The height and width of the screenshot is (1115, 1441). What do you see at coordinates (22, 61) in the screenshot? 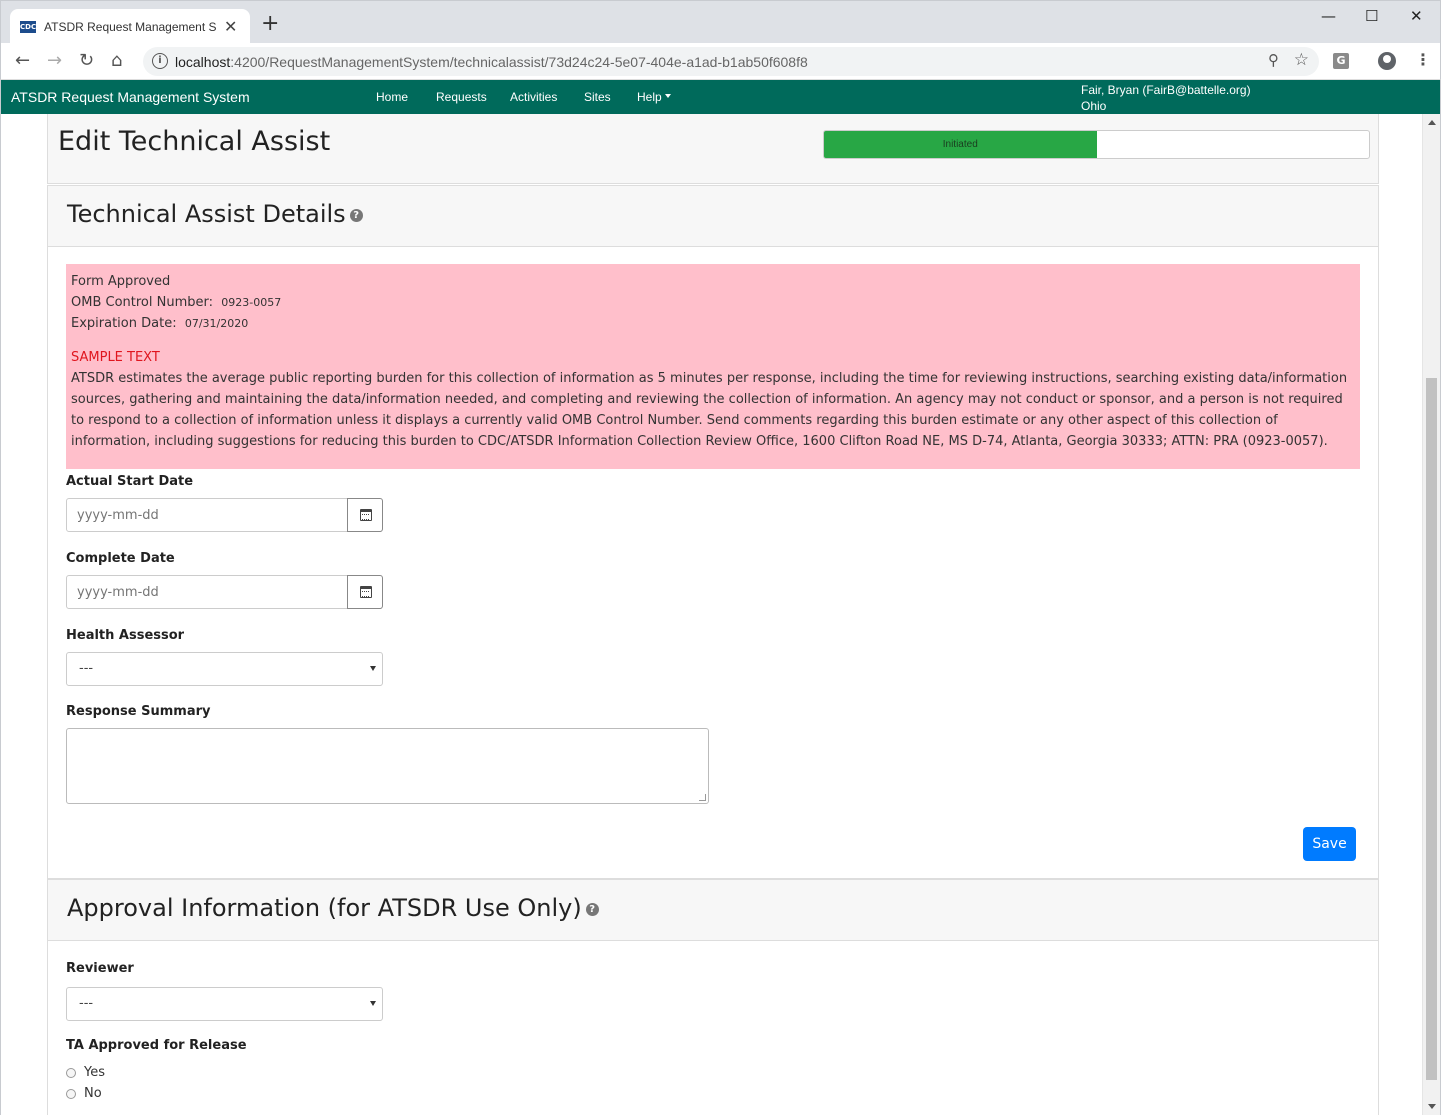
I see `back-icon: ←` at bounding box center [22, 61].